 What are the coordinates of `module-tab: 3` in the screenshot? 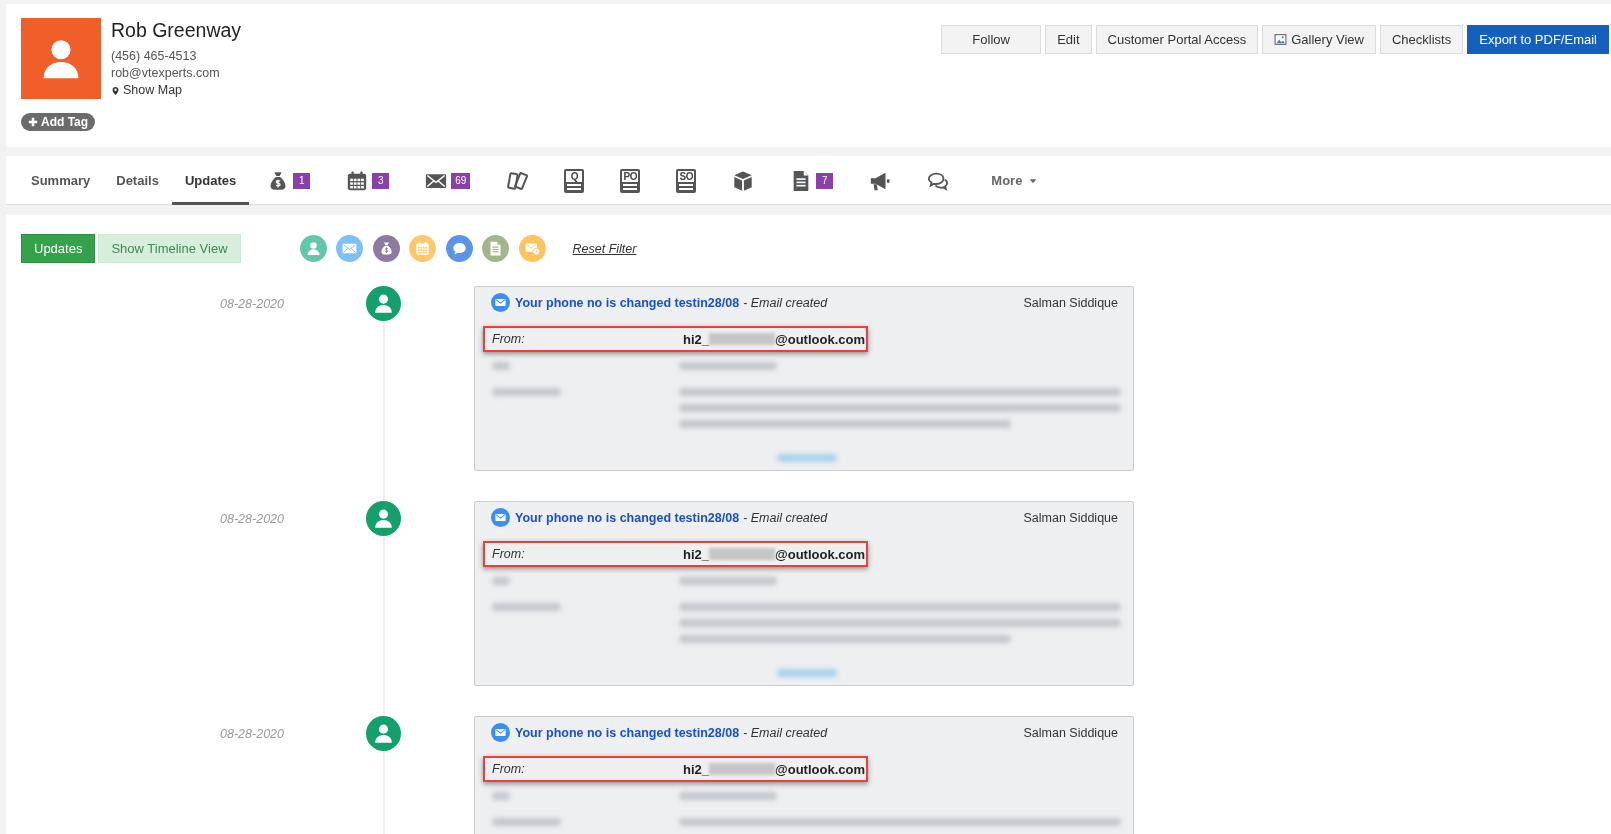 It's located at (368, 180).